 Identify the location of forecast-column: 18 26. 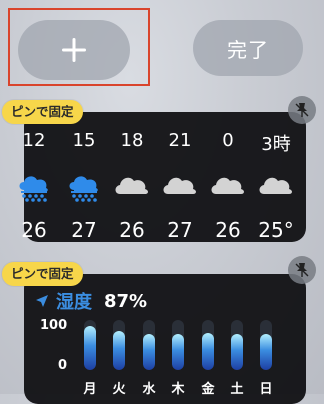
(132, 186).